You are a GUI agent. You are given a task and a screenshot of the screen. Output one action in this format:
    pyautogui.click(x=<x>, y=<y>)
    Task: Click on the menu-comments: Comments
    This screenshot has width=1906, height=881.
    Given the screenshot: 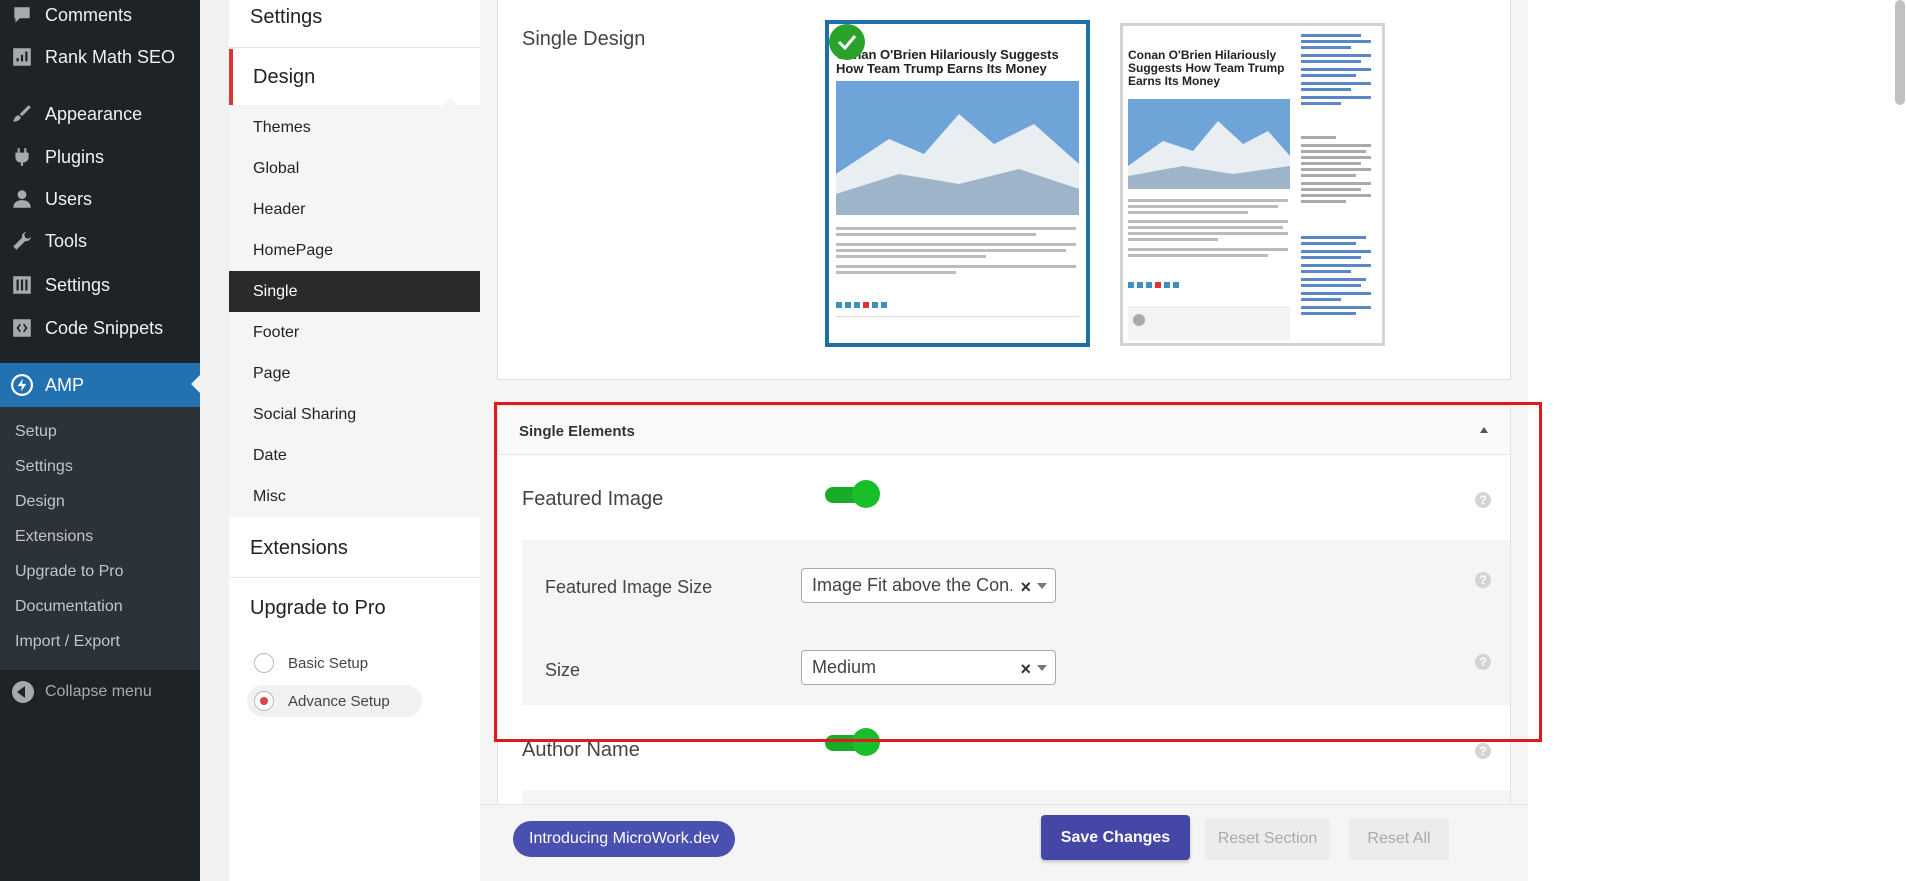 What is the action you would take?
    pyautogui.click(x=100, y=18)
    